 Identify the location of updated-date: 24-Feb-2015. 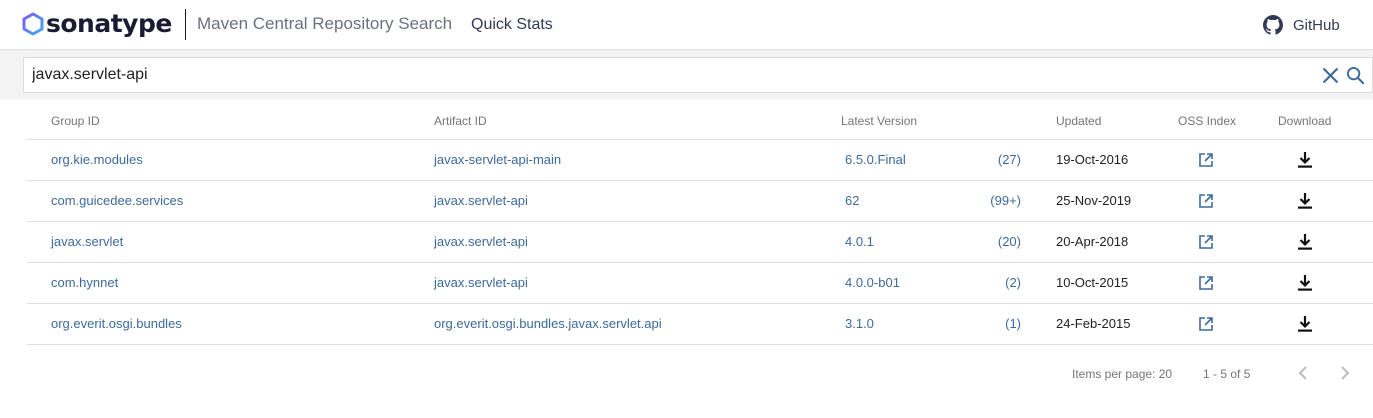
(1093, 323).